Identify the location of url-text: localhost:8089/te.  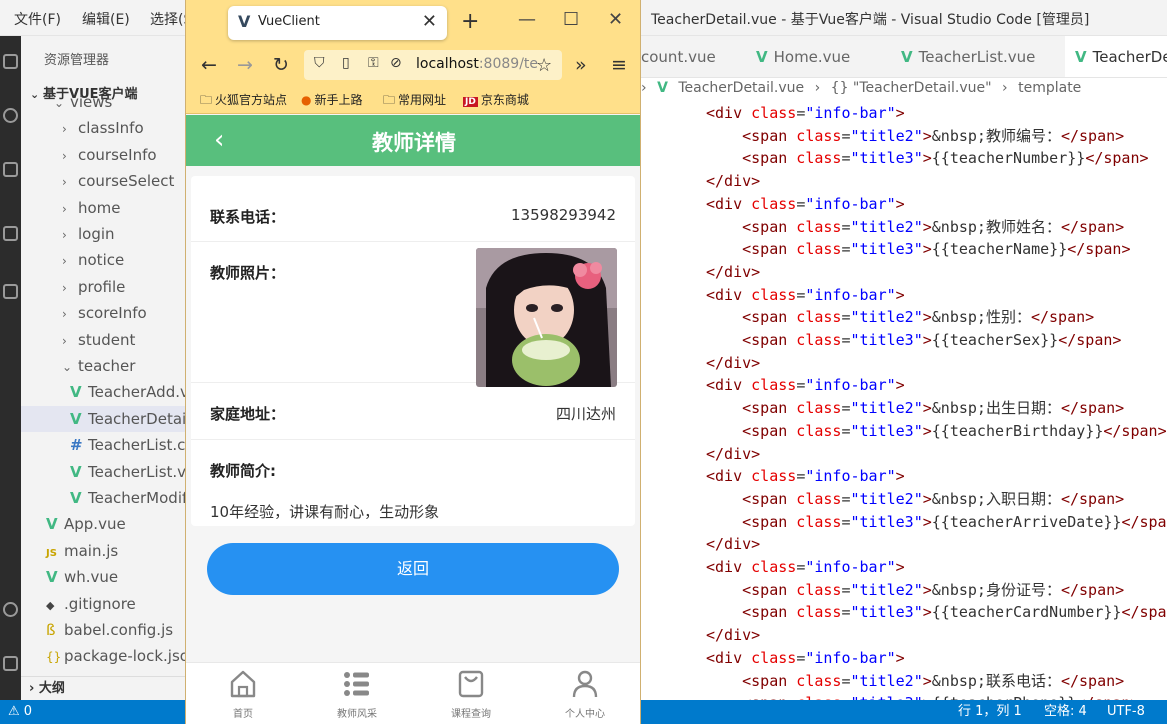
(477, 64).